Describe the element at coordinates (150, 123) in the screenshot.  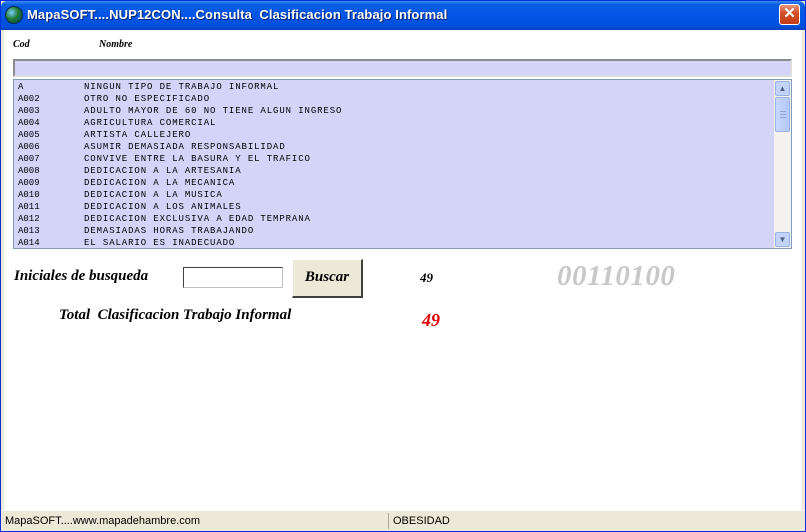
I see `list-item-nombre: AGRICULTURA COMERCIAL` at that location.